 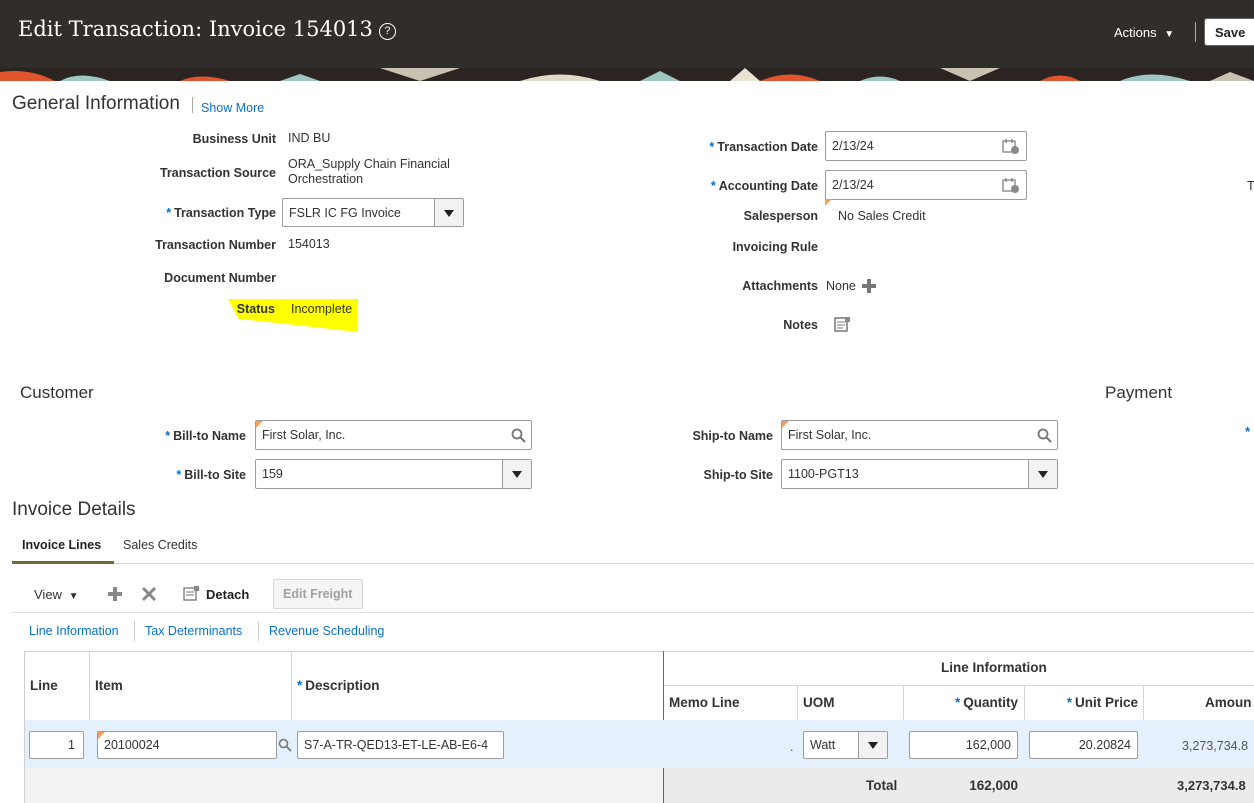 What do you see at coordinates (221, 213) in the screenshot?
I see `transaction-type-label: * Transaction Type` at bounding box center [221, 213].